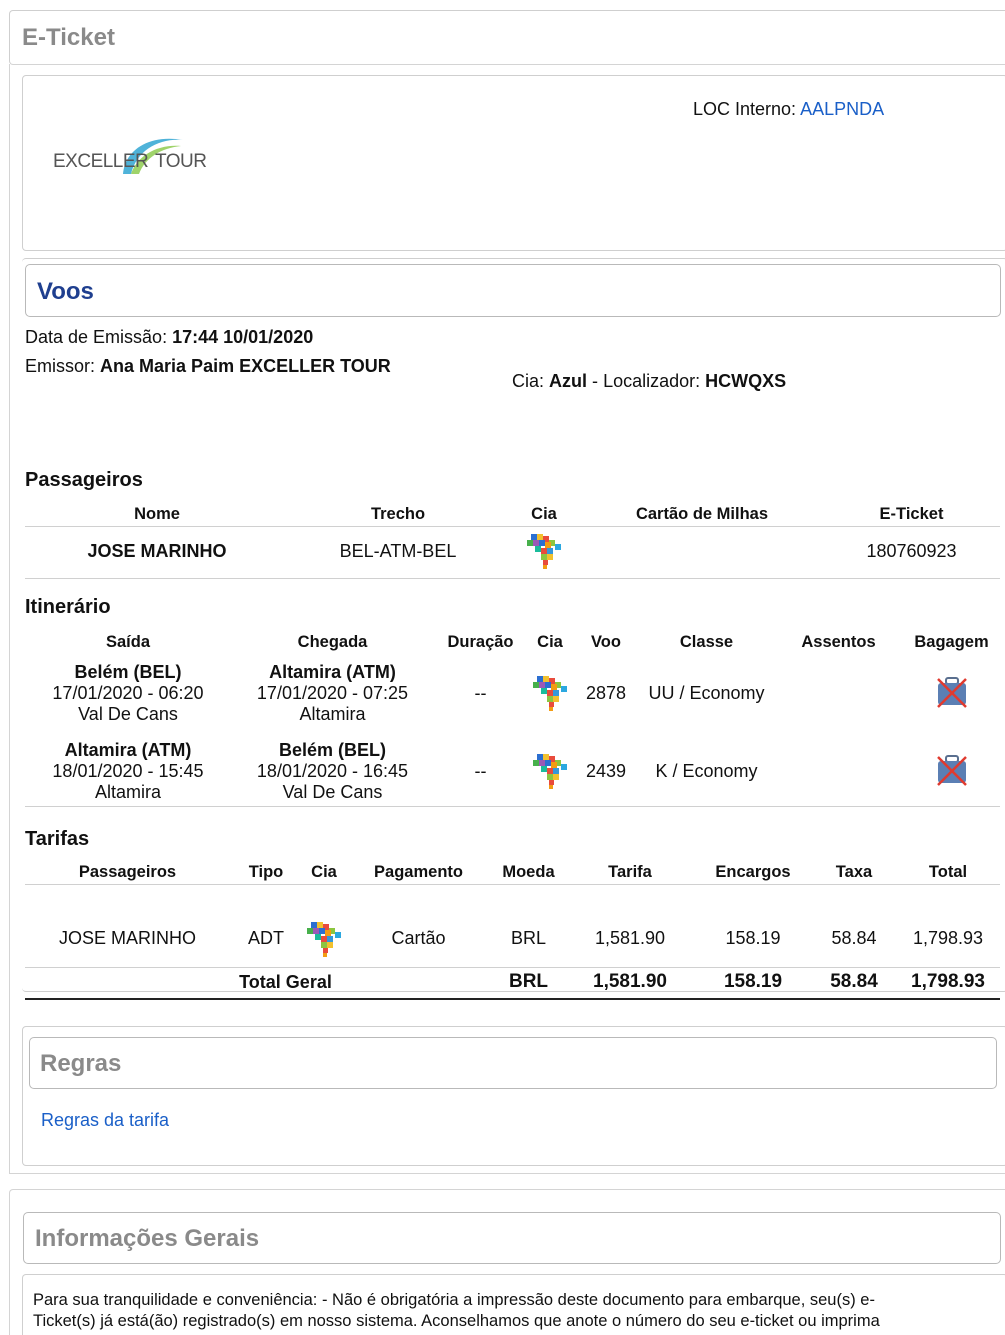 Image resolution: width=1005 pixels, height=1335 pixels. What do you see at coordinates (480, 641) in the screenshot?
I see `col-duracao: Duração` at bounding box center [480, 641].